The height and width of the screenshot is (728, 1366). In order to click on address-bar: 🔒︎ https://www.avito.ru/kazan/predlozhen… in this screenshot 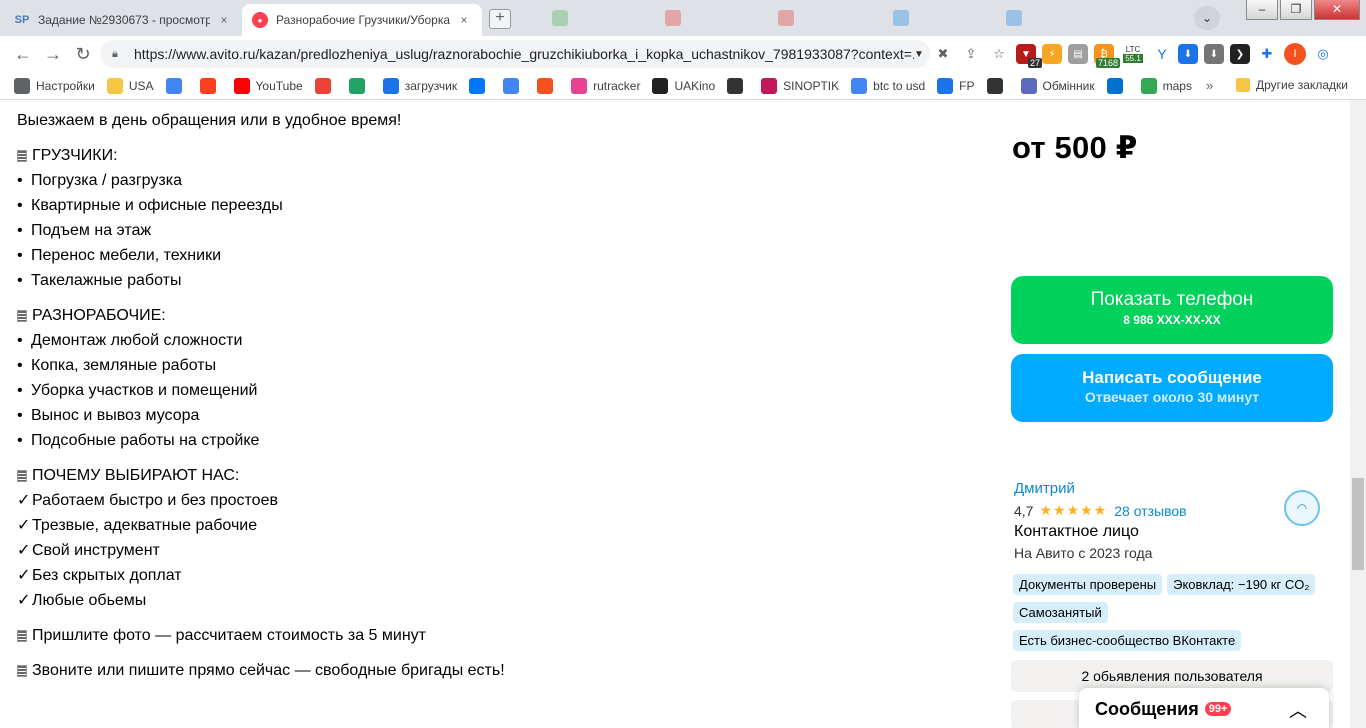, I will do `click(515, 54)`.